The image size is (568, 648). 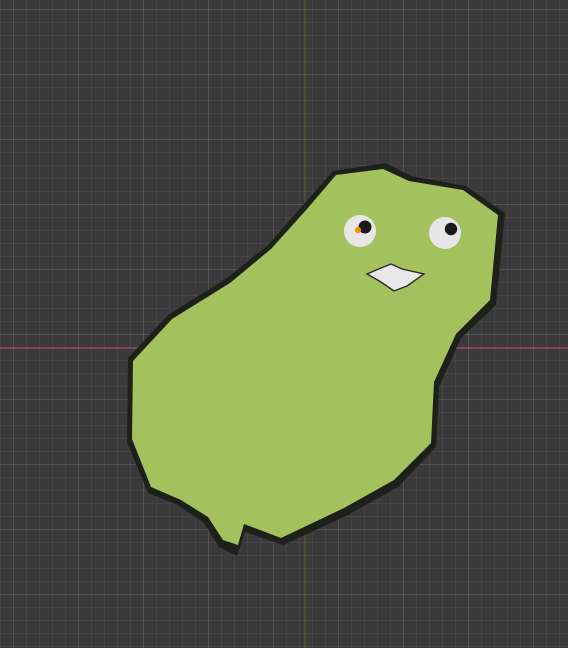 I want to click on left-eye, so click(x=360, y=231).